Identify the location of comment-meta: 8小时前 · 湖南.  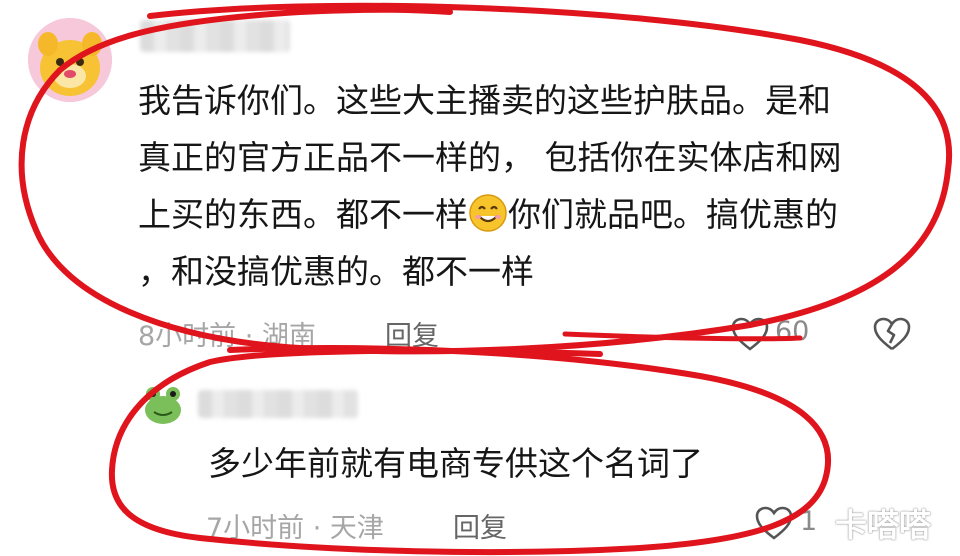
(227, 336).